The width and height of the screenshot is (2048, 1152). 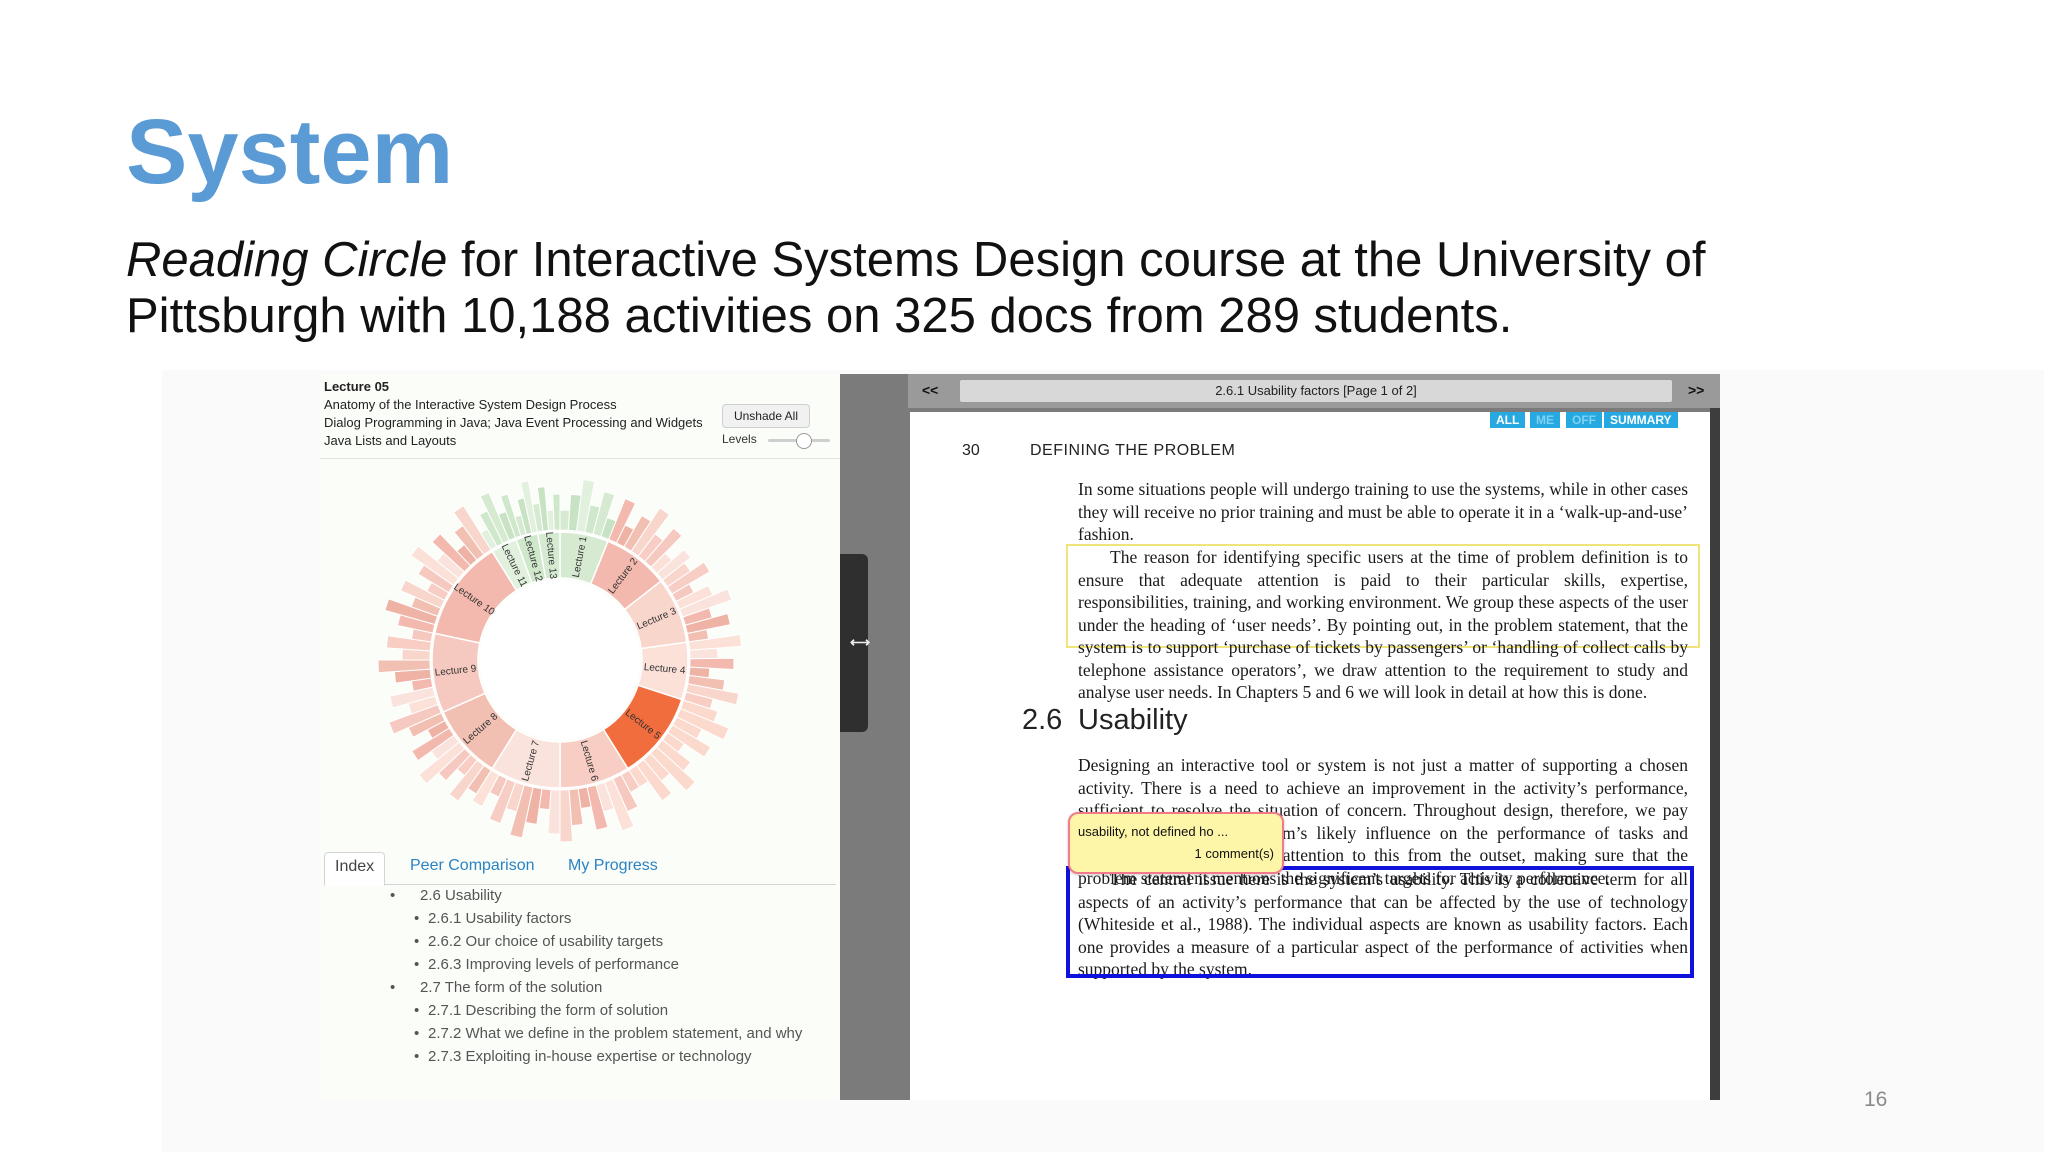 What do you see at coordinates (610, 895) in the screenshot?
I see `index-item: • 2.6 Usability` at bounding box center [610, 895].